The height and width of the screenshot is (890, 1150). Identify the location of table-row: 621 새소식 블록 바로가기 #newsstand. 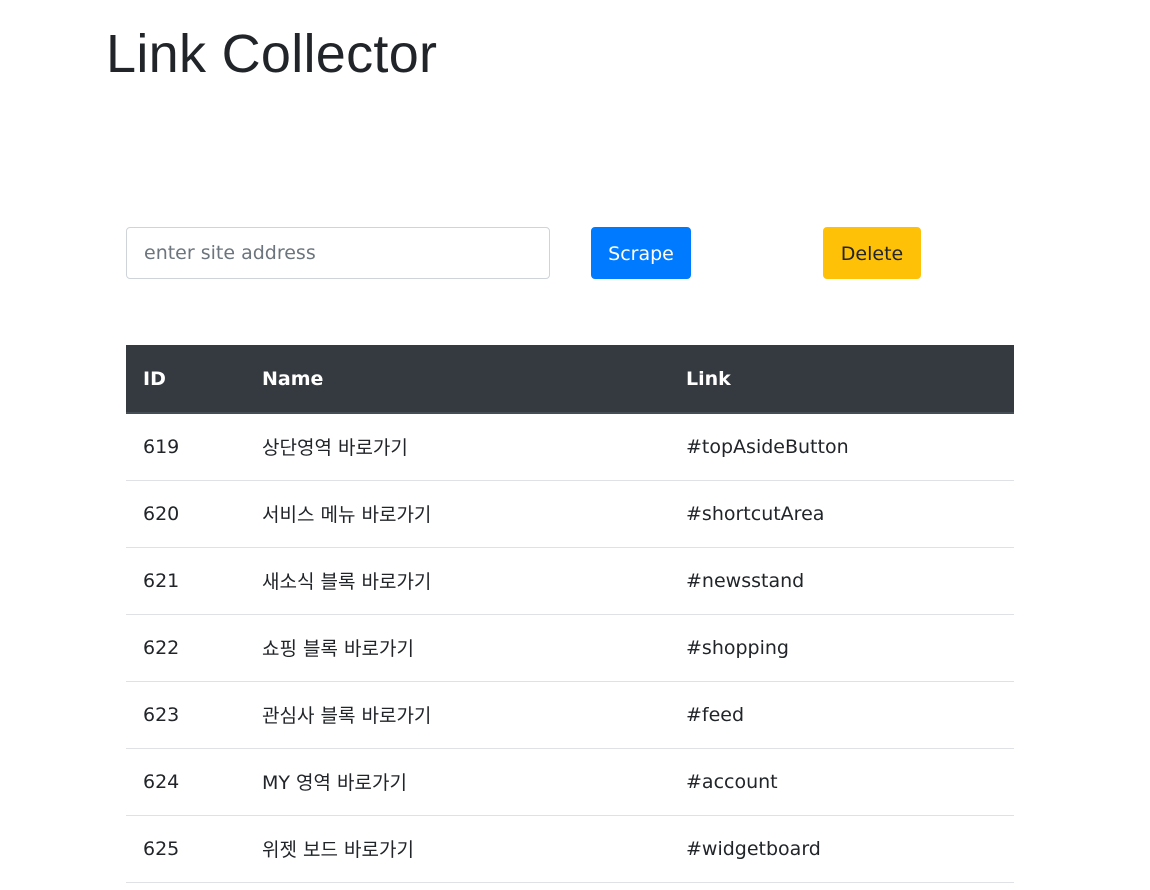
(570, 581).